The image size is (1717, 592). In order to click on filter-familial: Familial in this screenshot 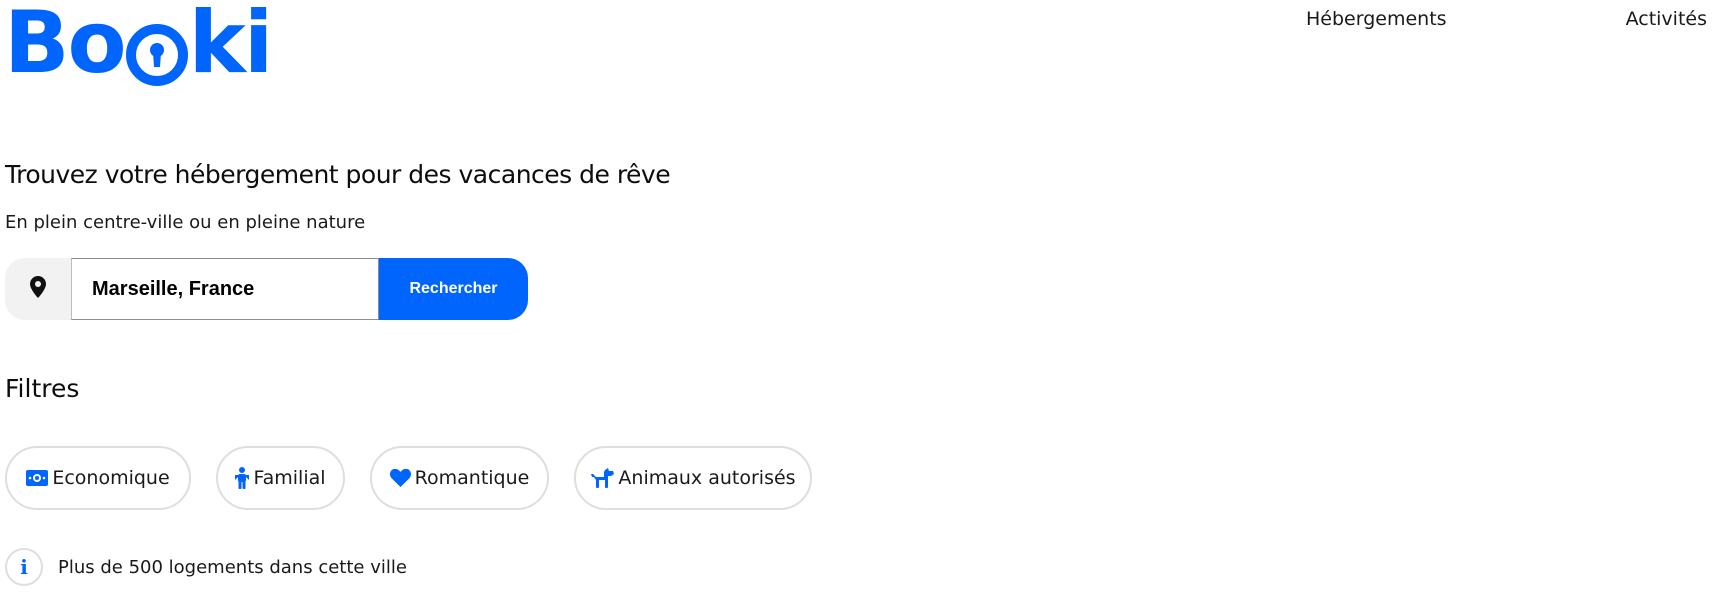, I will do `click(280, 478)`.